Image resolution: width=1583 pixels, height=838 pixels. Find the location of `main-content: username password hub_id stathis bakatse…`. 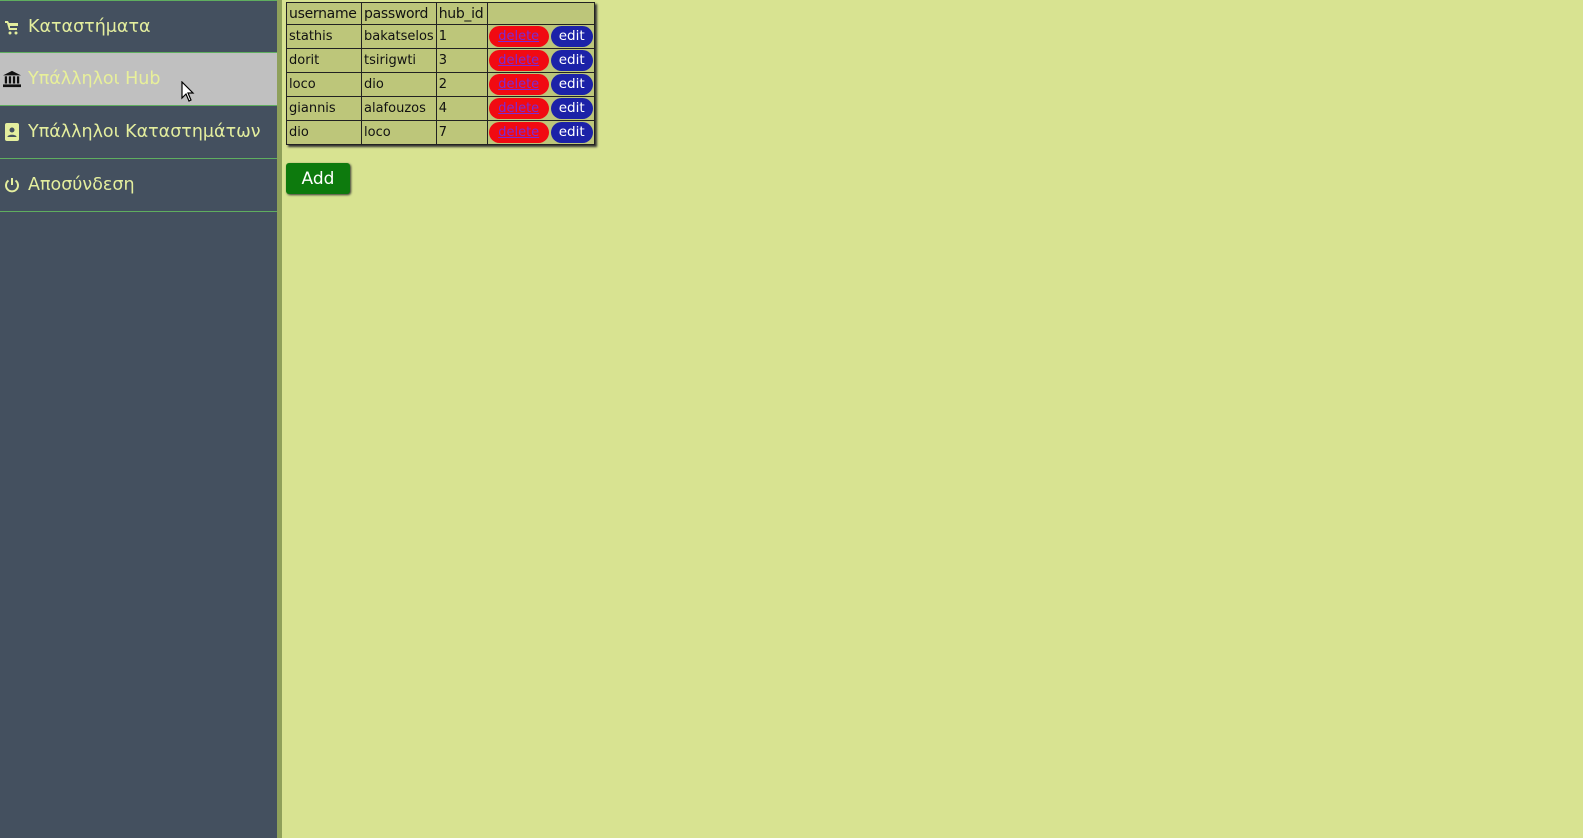

main-content: username password hub_id stathis bakatse… is located at coordinates (440, 98).